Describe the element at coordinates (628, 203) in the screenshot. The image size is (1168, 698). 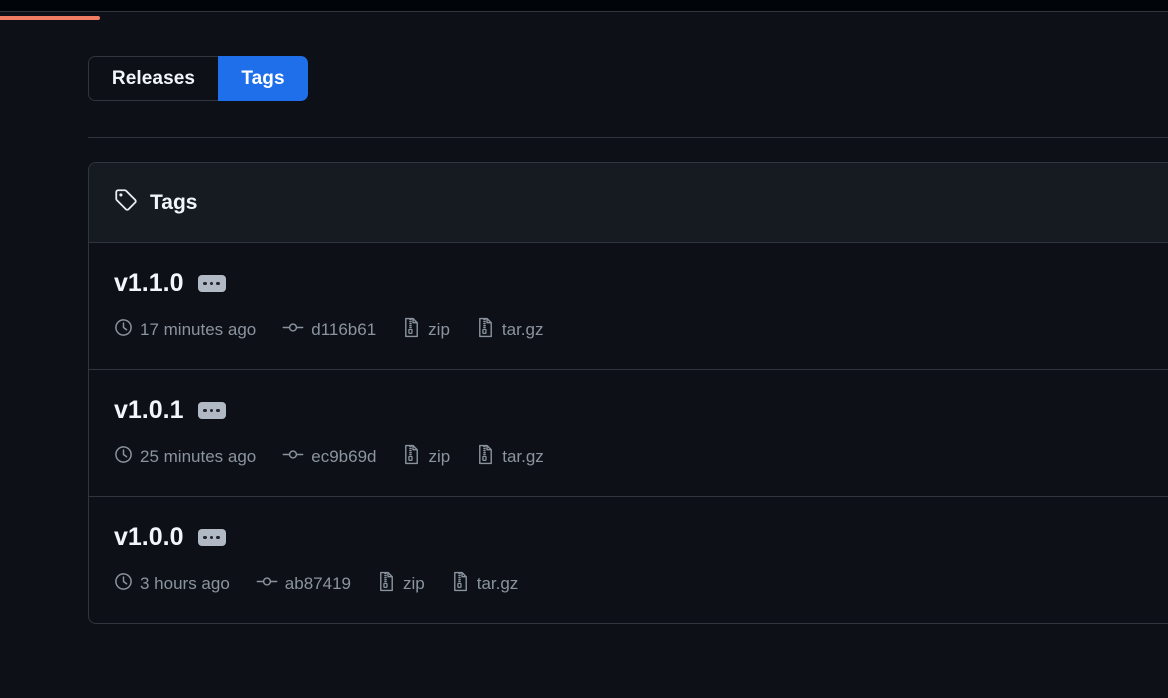
I see `tags-card-header: Tags` at that location.